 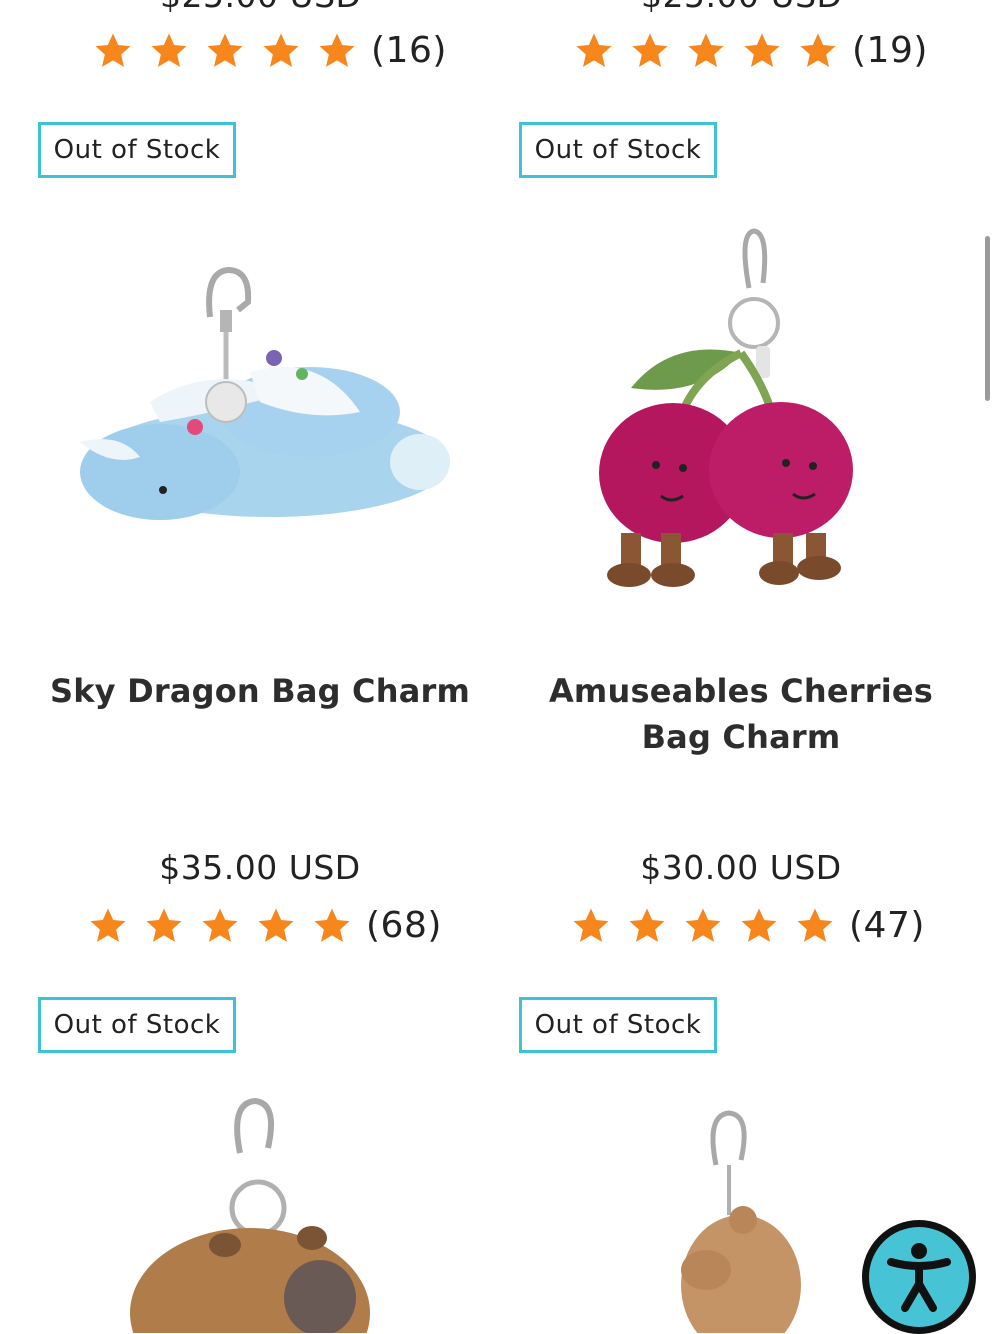 What do you see at coordinates (404, 925) in the screenshot?
I see `review-count: (68)` at bounding box center [404, 925].